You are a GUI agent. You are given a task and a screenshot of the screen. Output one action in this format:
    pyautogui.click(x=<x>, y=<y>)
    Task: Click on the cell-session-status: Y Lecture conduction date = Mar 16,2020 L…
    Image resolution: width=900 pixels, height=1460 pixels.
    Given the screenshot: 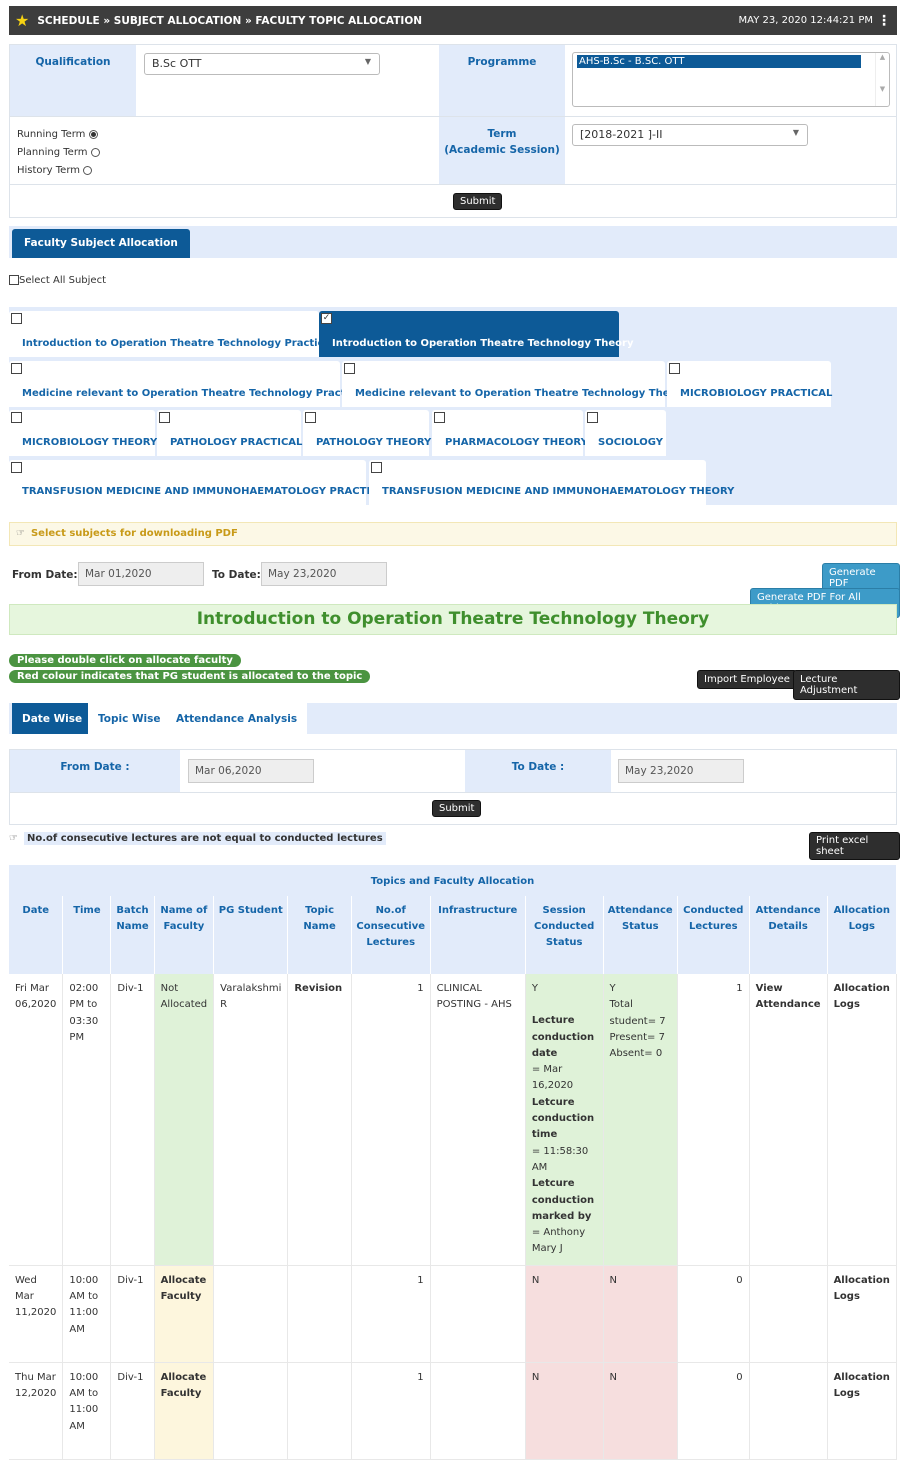 What is the action you would take?
    pyautogui.click(x=564, y=1120)
    